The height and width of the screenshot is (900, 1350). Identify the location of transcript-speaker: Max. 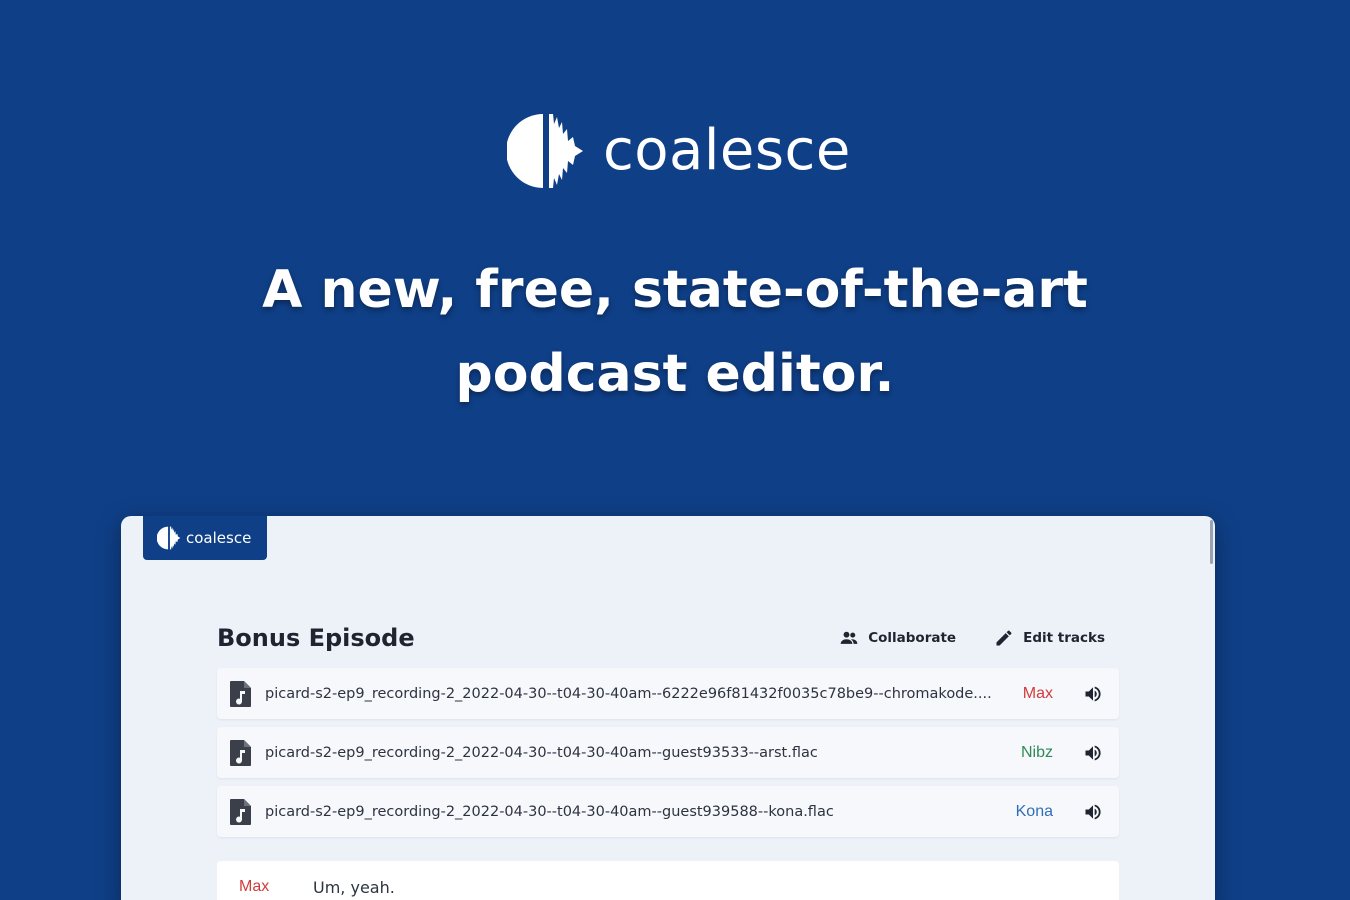
(254, 886).